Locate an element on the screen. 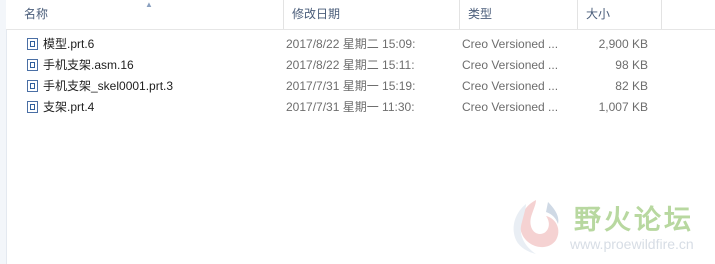 This screenshot has width=715, height=264. file-date-modified: 2017/7/31 星期一 11:30: is located at coordinates (350, 107).